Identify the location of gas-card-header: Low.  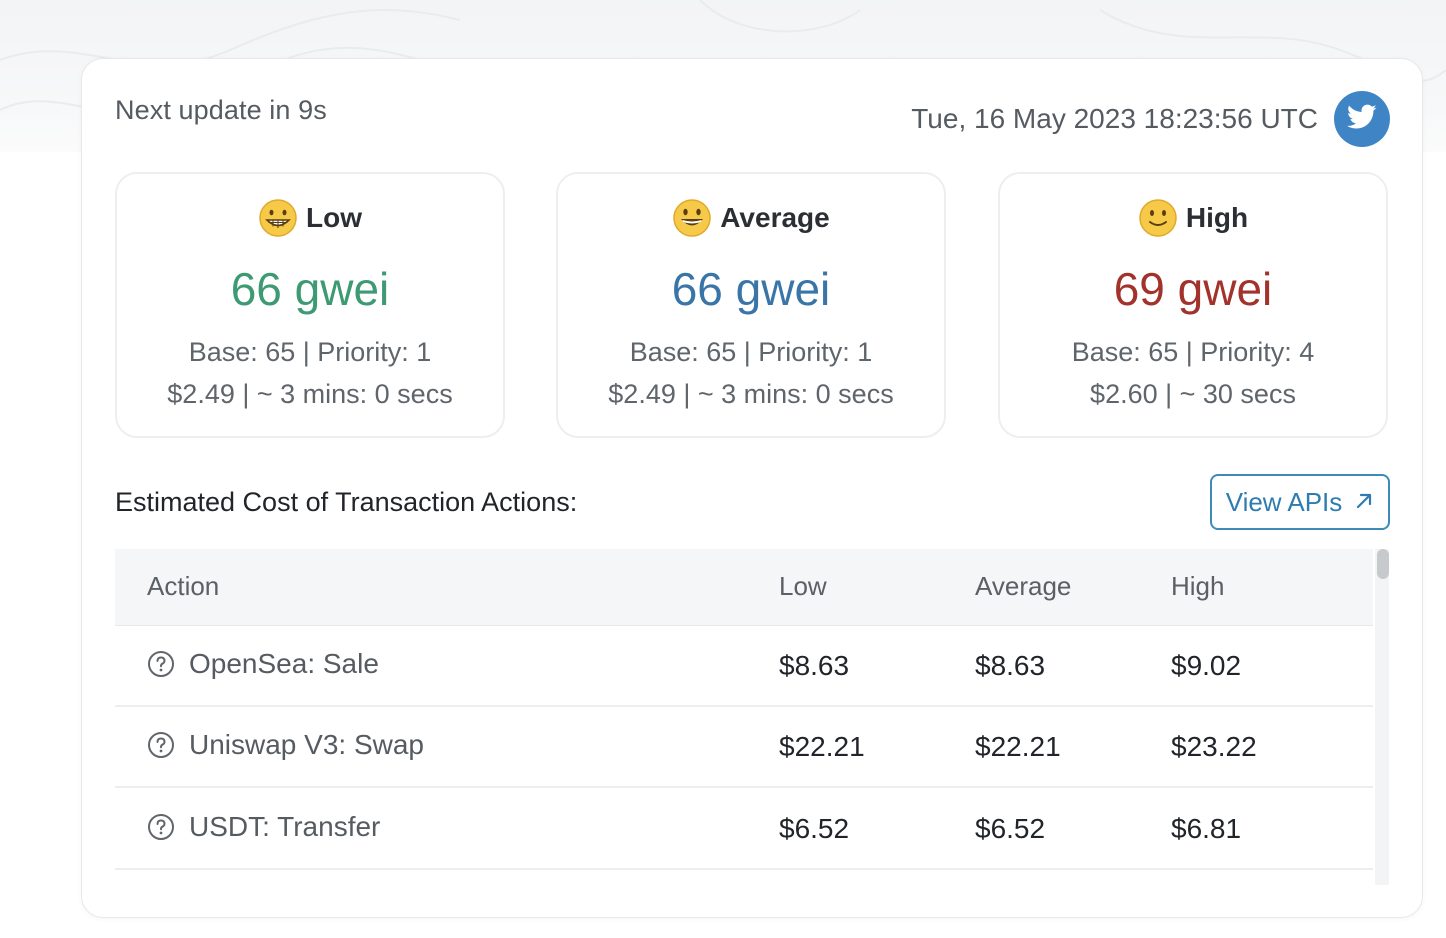
(310, 218).